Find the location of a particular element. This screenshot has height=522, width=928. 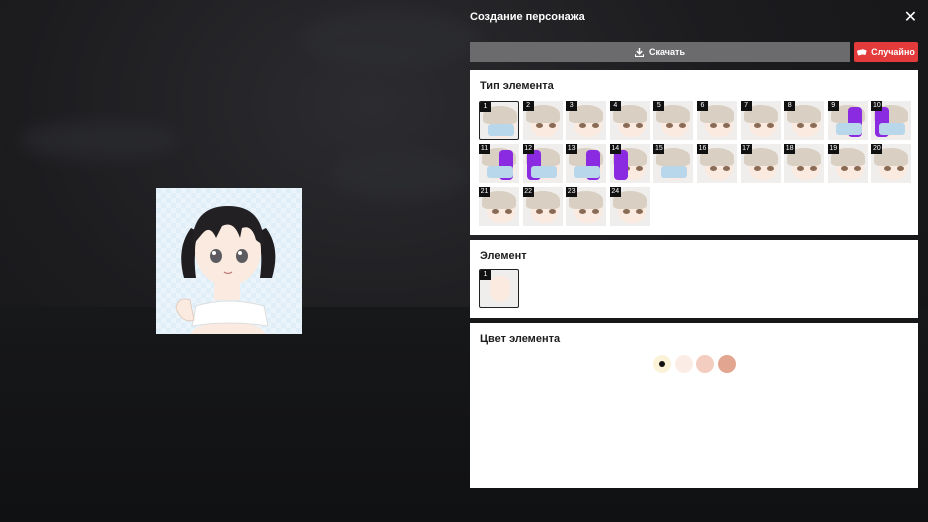

element-type-thumbnail: 20 is located at coordinates (891, 163).